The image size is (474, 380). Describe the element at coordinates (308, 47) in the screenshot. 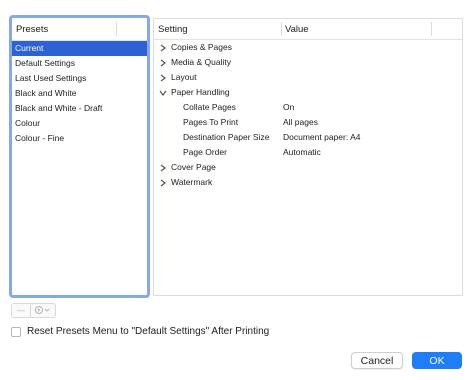

I see `settings-row-copies-pages: Copies & Pages` at that location.